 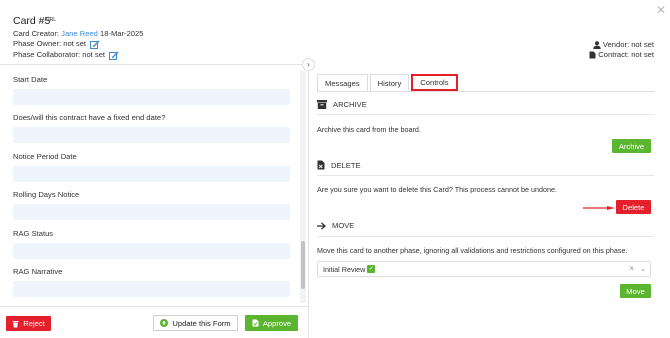 I want to click on card-creator: Card Creator: Jane Reed 18-Mar-2025, so click(x=78, y=33).